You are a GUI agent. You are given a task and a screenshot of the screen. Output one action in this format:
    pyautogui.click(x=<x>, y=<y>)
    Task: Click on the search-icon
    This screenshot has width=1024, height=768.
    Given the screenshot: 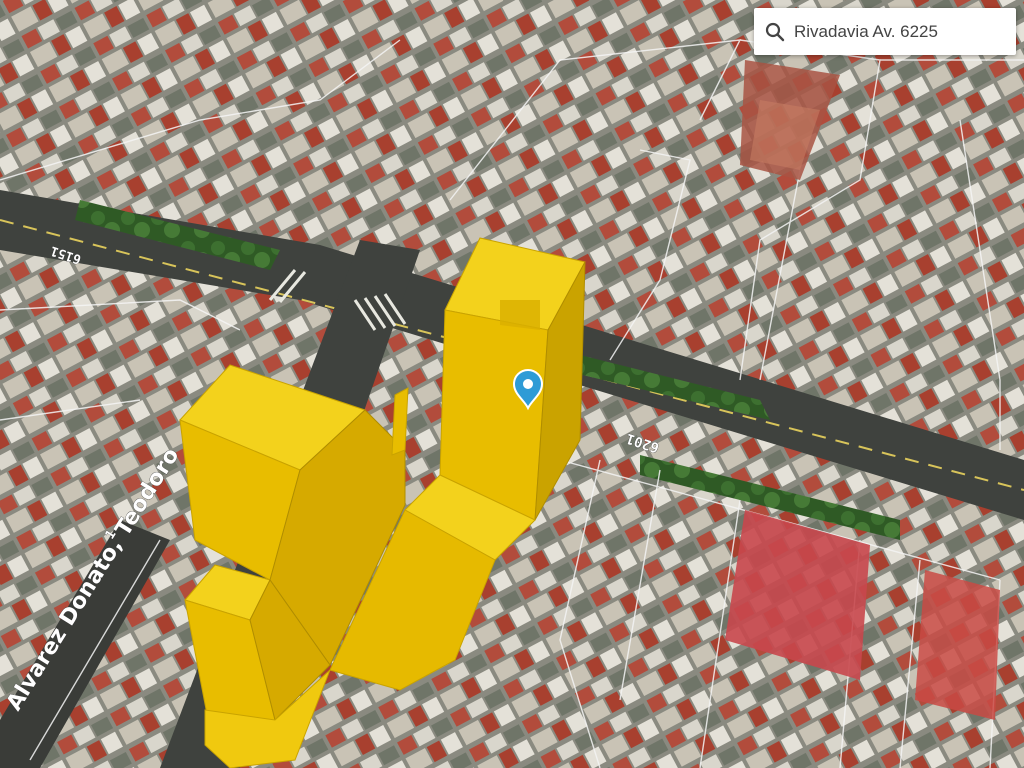 What is the action you would take?
    pyautogui.click(x=775, y=32)
    